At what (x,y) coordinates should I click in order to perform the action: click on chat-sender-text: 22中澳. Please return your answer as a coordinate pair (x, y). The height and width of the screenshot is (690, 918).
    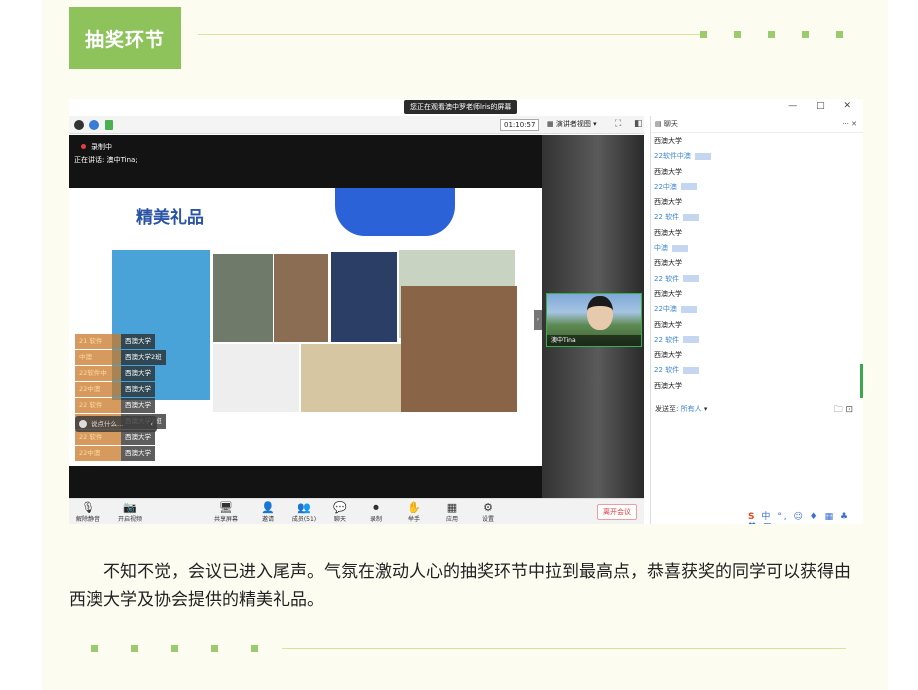
    Looking at the image, I should click on (665, 309).